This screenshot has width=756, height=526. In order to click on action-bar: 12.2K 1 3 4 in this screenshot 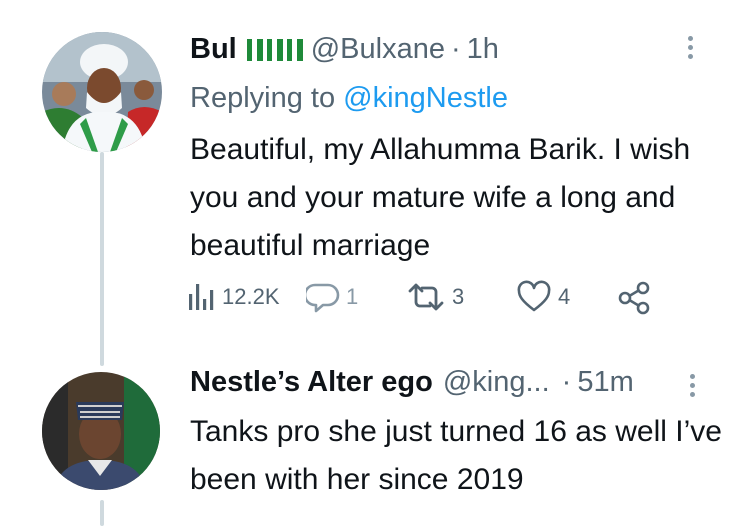, I will do `click(436, 303)`.